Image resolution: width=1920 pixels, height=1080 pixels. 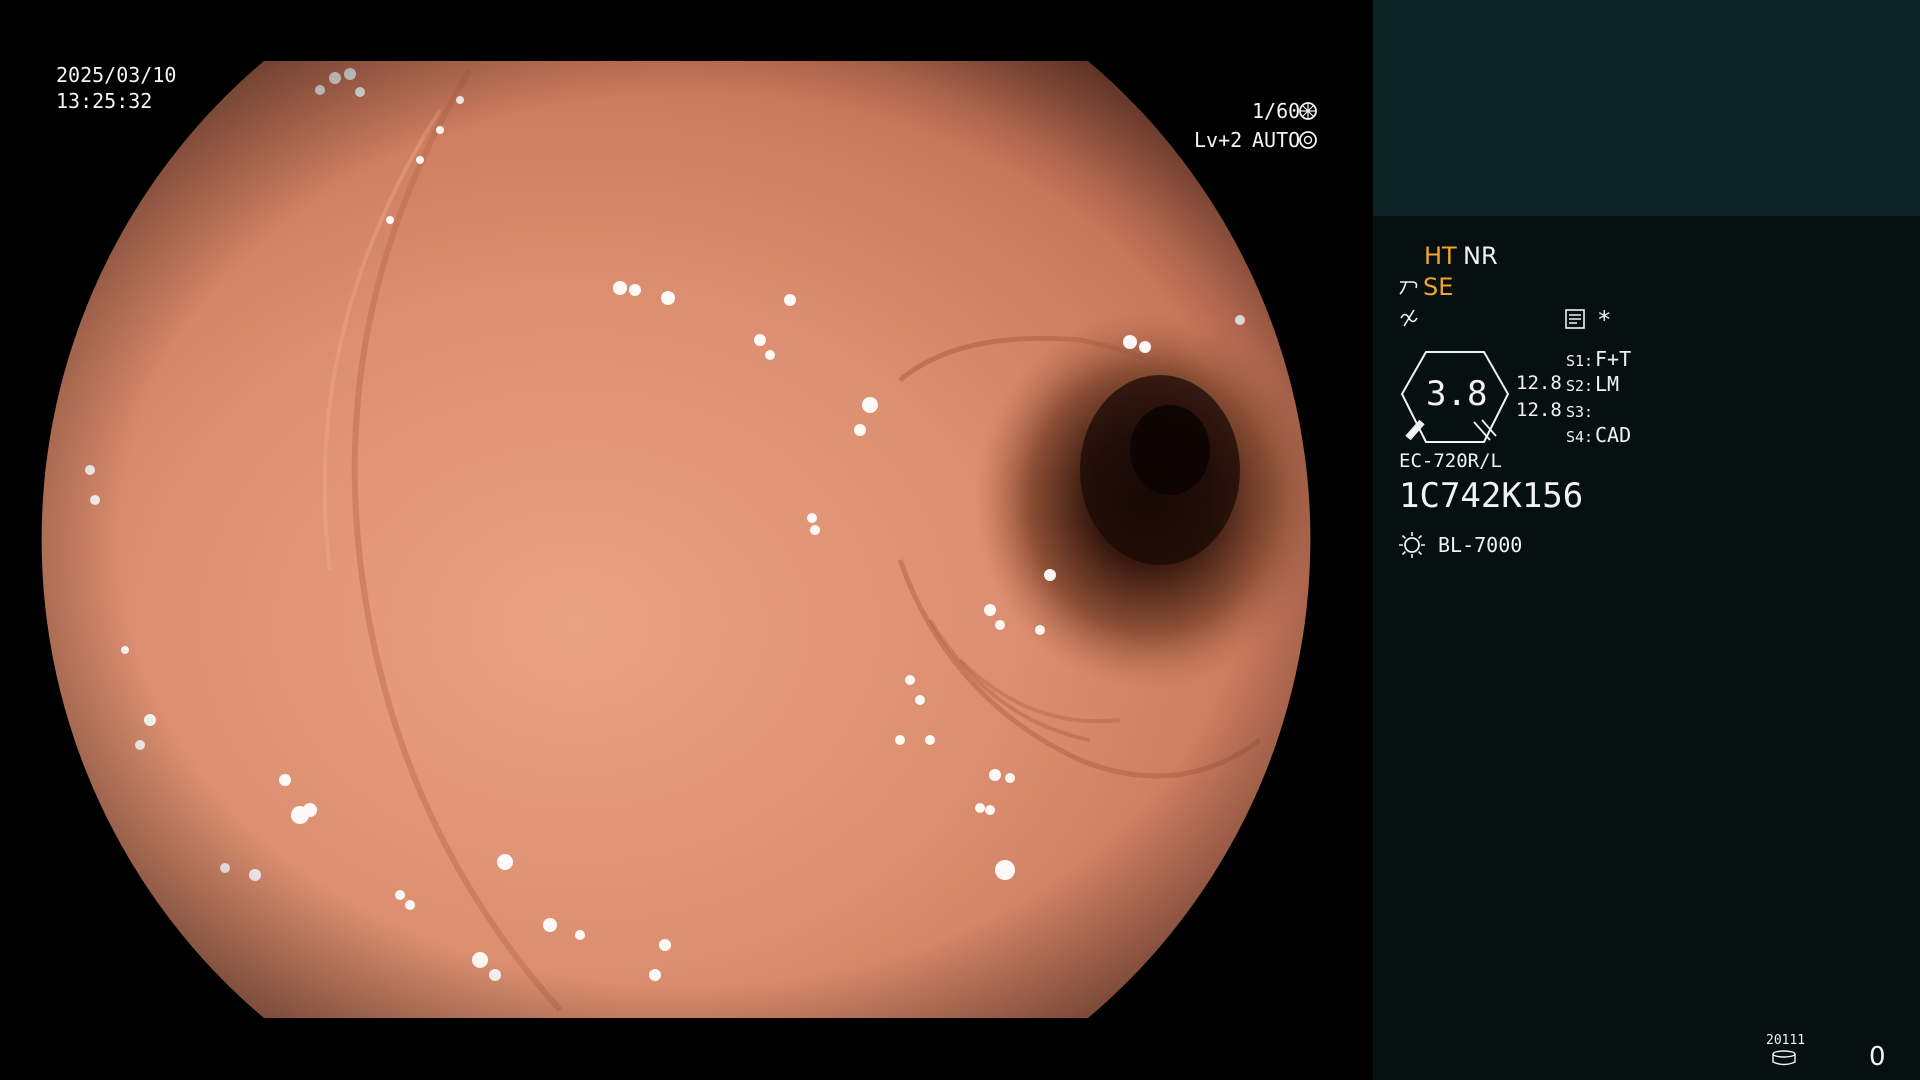 I want to click on exam-time: 13:25:32, so click(x=104, y=101).